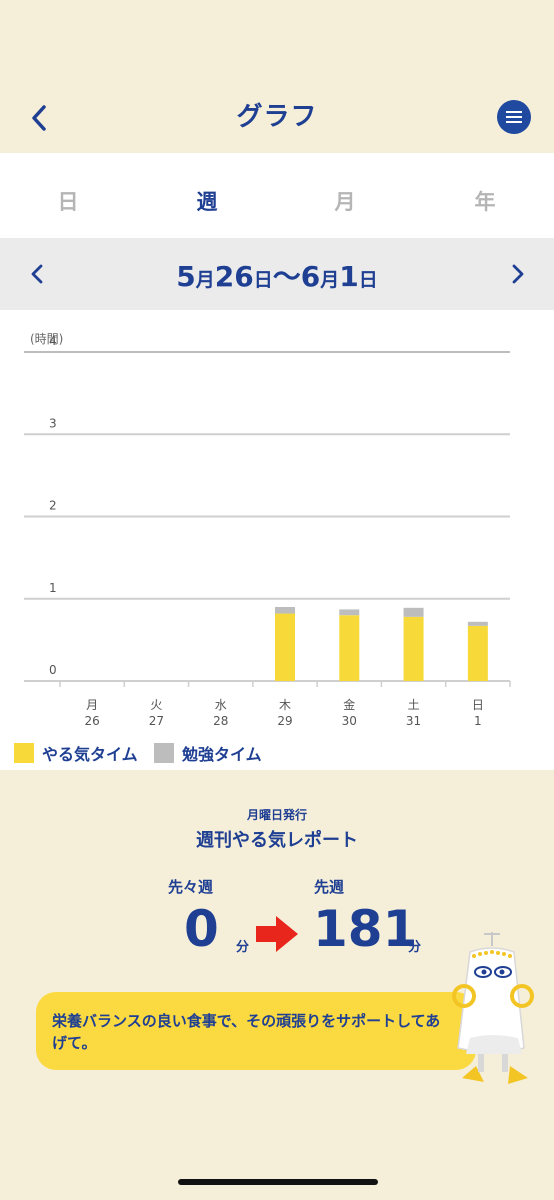  What do you see at coordinates (277, 936) in the screenshot?
I see `red-arrow-icon` at bounding box center [277, 936].